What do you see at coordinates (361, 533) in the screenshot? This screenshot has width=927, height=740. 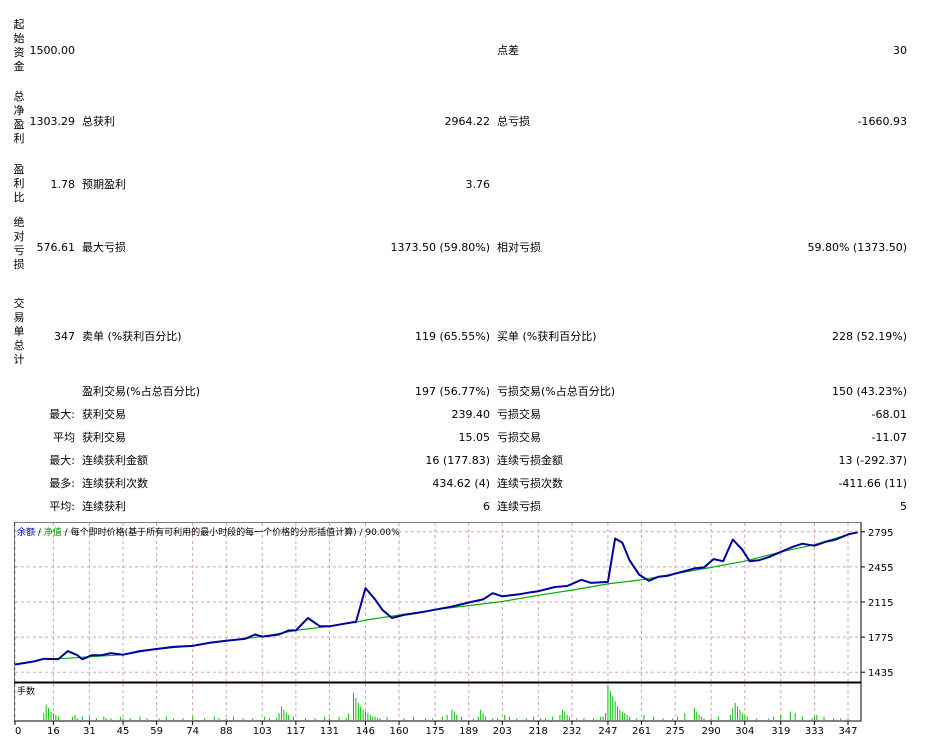 I see `legend-sep3: /` at bounding box center [361, 533].